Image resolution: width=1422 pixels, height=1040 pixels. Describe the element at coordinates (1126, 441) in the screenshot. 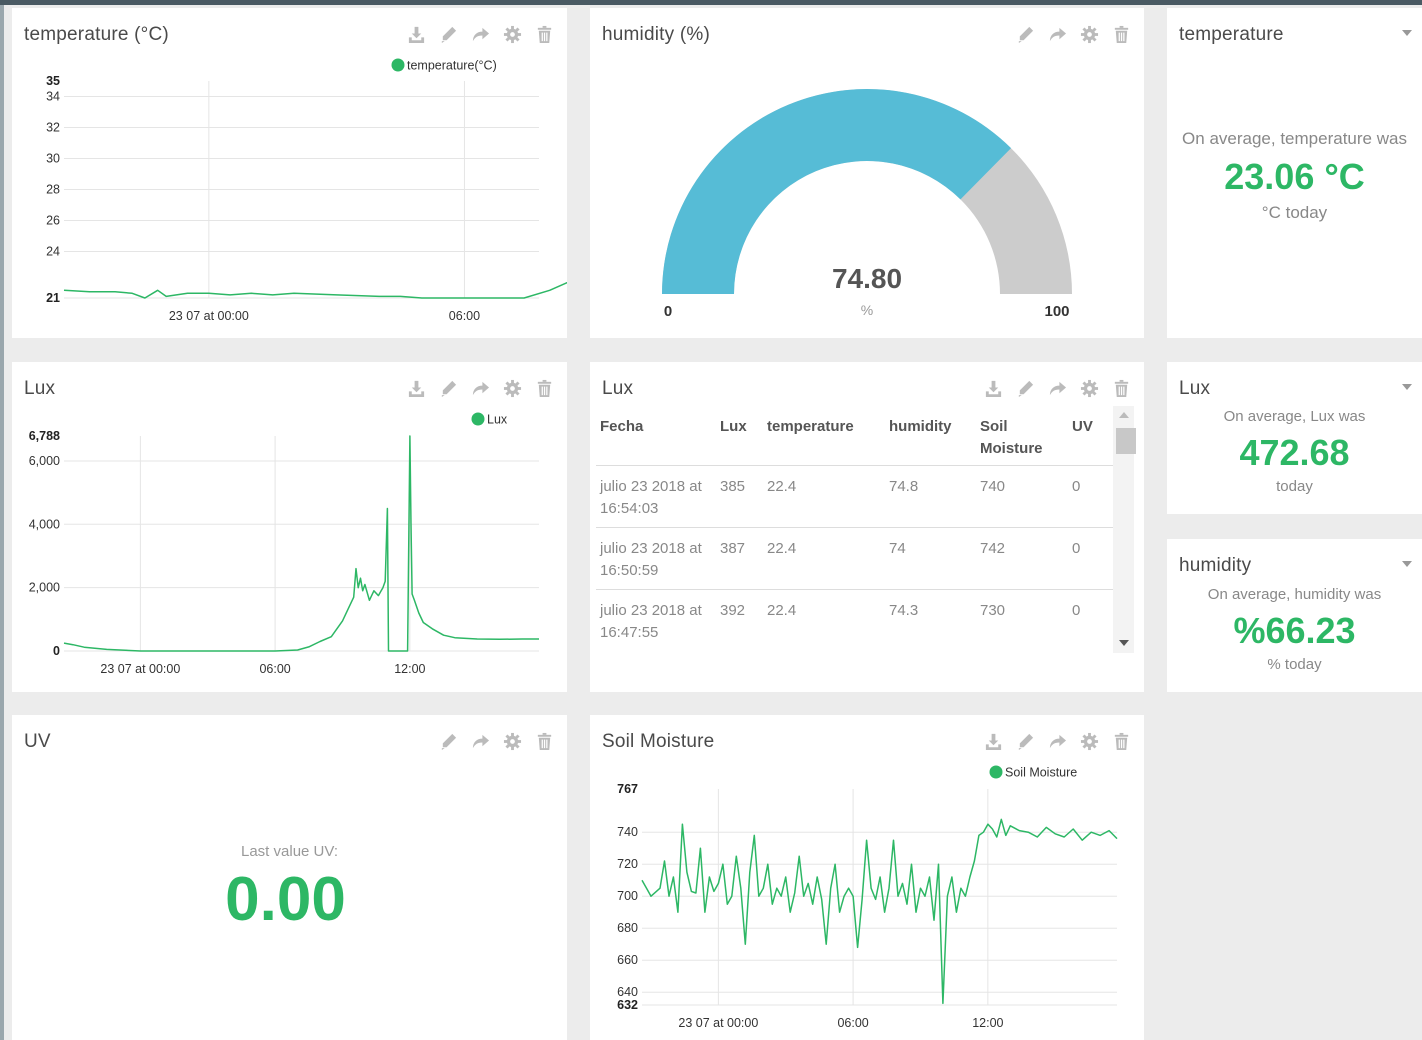

I see `scroll-thumb` at that location.